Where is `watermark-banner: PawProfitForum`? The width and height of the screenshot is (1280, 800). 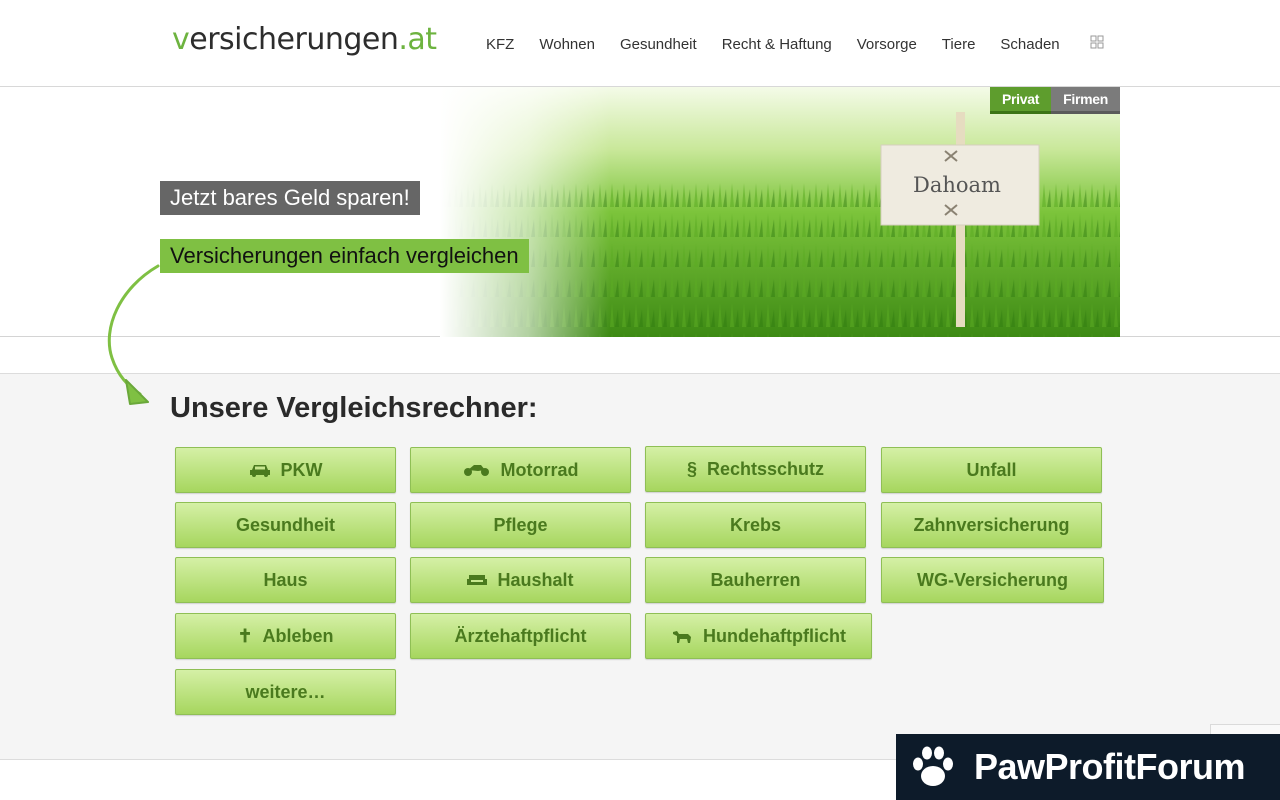 watermark-banner: PawProfitForum is located at coordinates (1088, 767).